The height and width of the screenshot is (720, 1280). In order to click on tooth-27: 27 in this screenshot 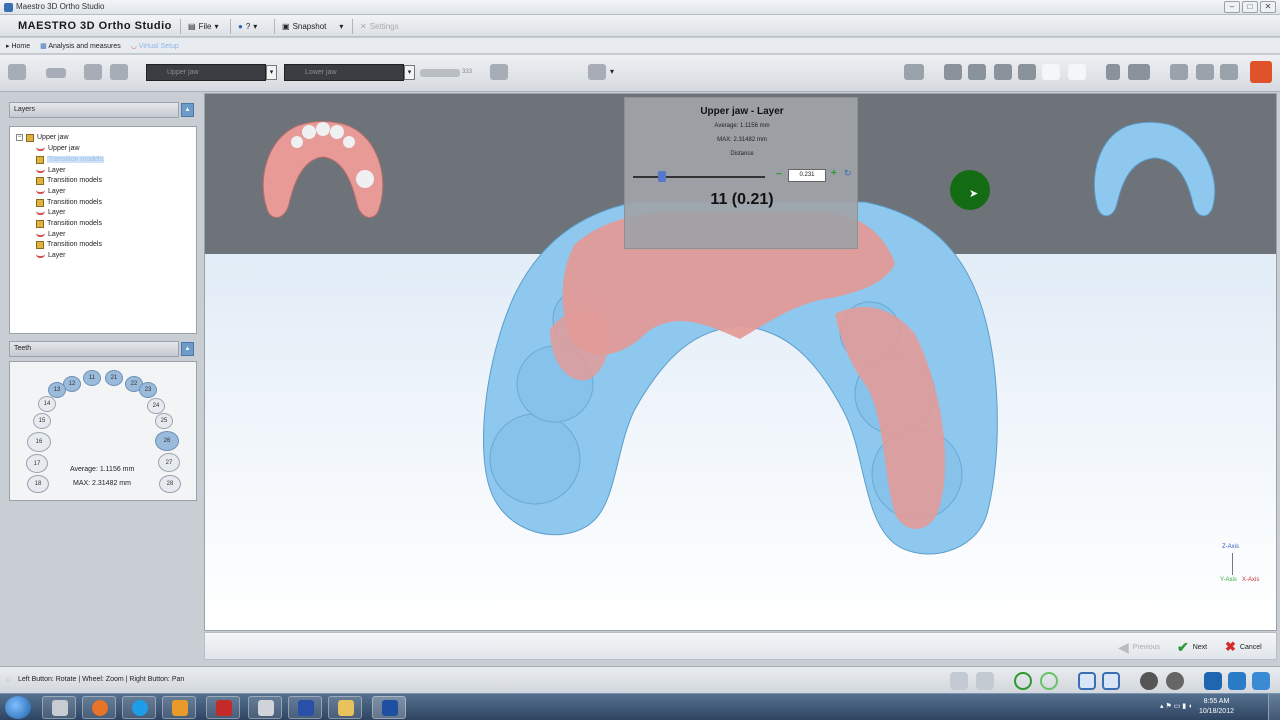, I will do `click(169, 462)`.